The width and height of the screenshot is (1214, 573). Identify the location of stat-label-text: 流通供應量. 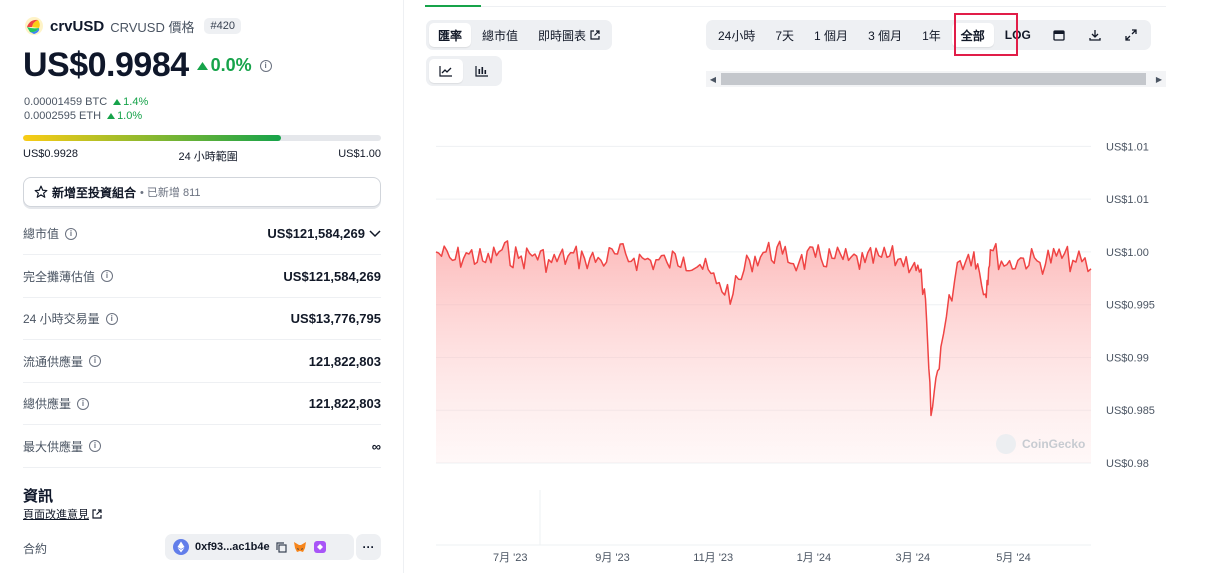
(53, 361).